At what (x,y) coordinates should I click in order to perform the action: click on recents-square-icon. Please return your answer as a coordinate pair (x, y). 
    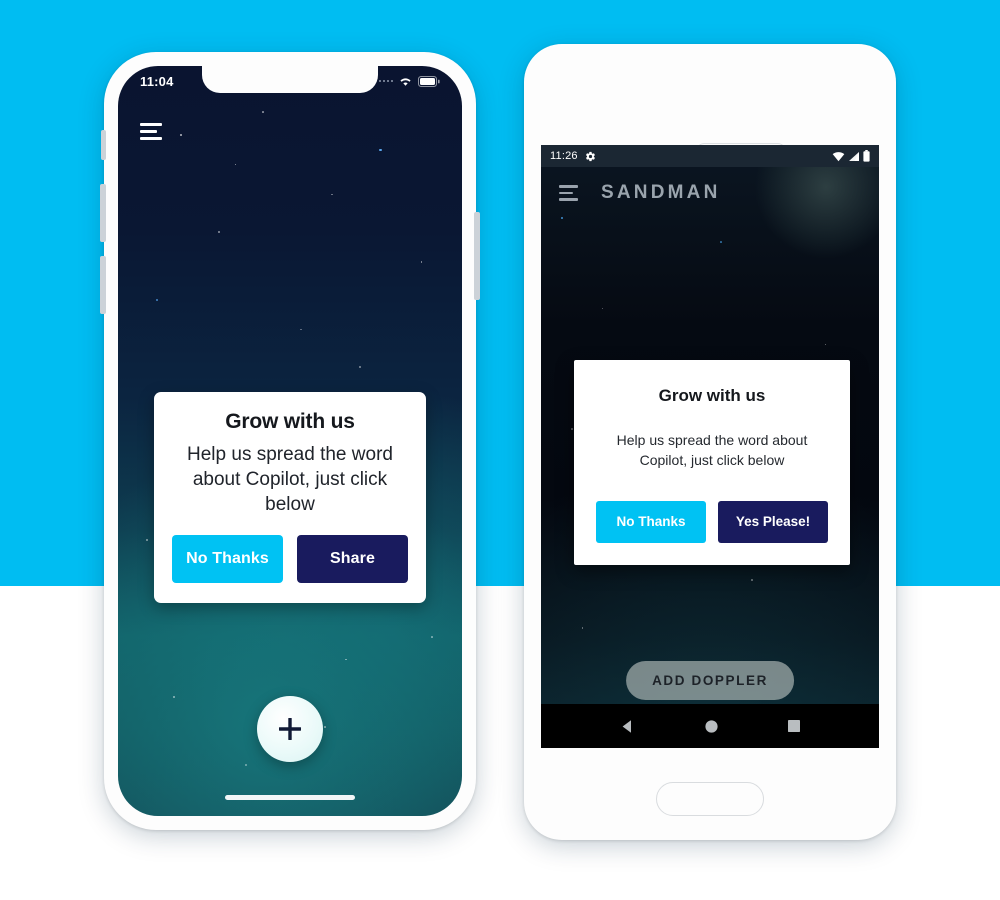
    Looking at the image, I should click on (794, 726).